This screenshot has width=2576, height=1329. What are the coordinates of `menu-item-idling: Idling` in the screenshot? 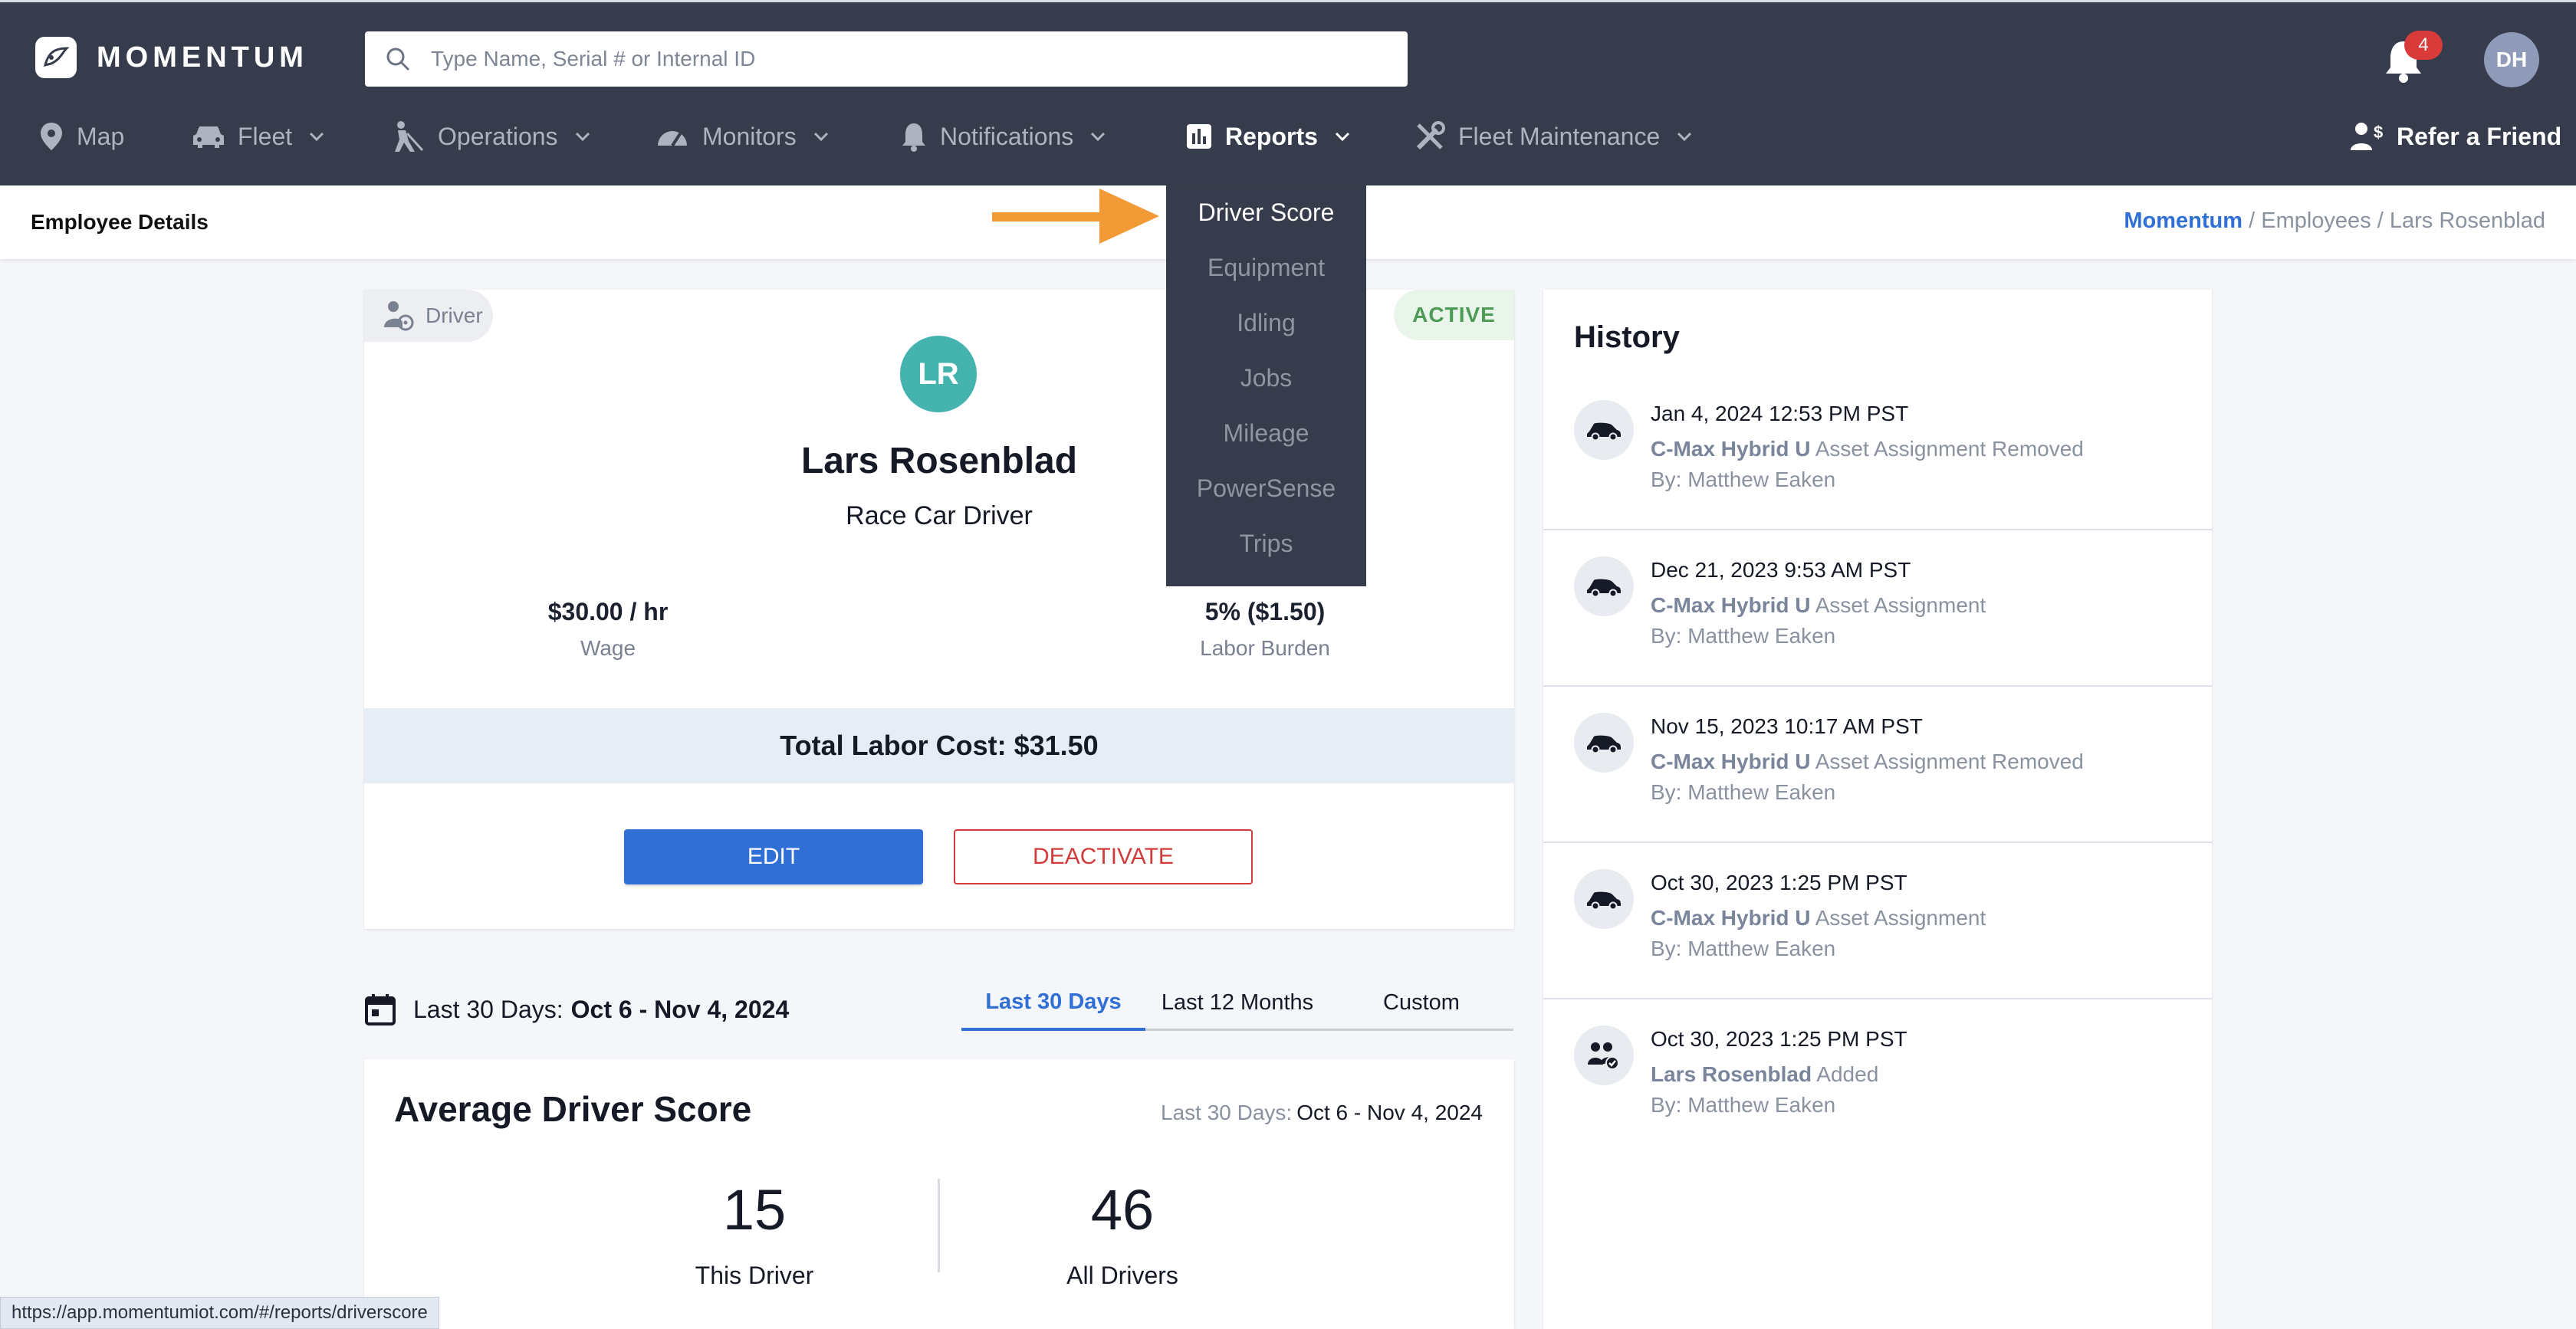 It's located at (1266, 323).